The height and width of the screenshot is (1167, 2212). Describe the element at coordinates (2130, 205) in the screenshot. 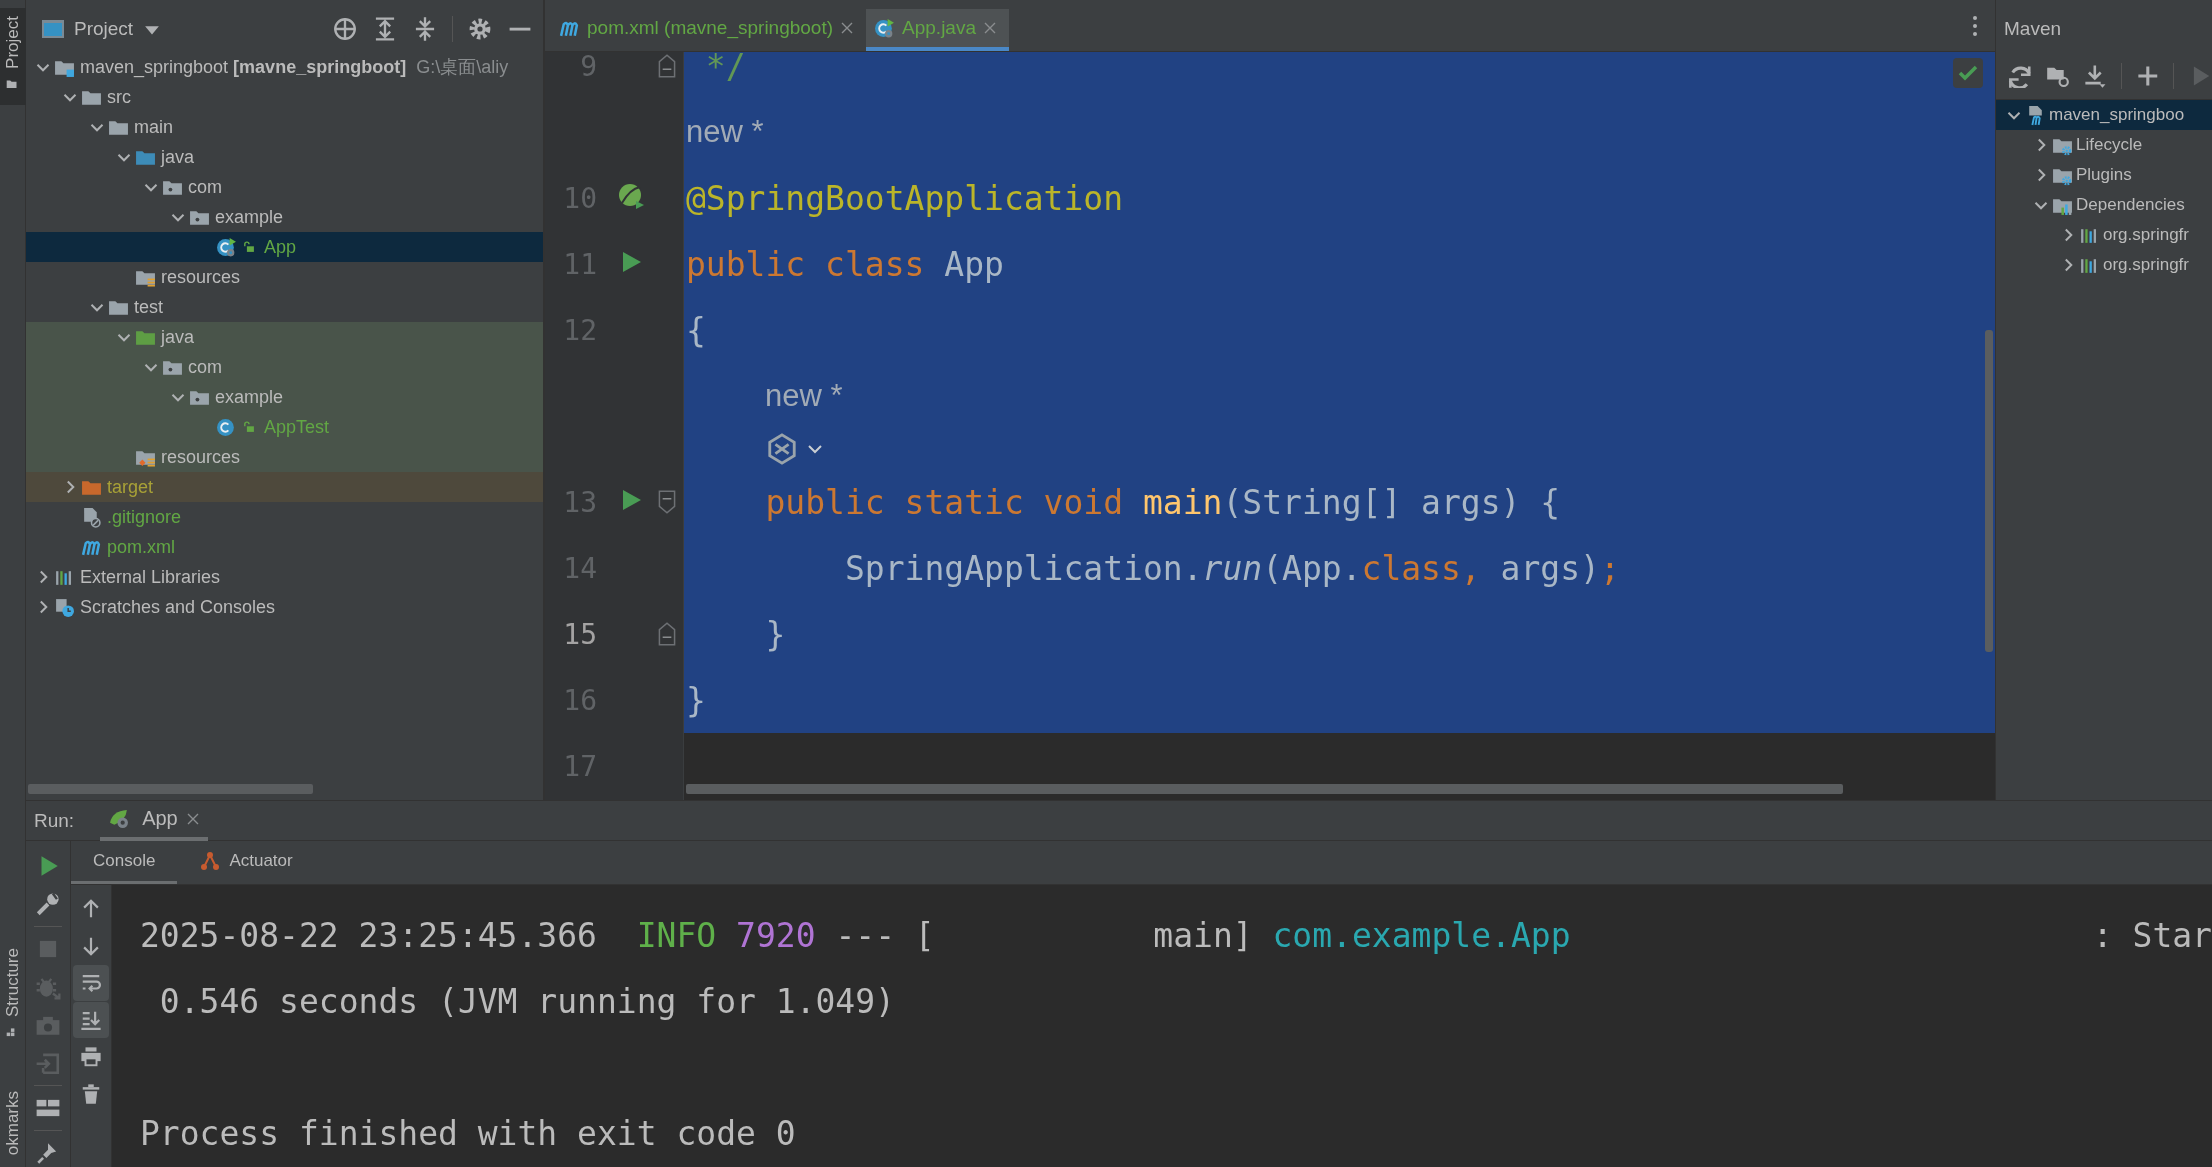

I see `tree-item: Dependencies` at that location.